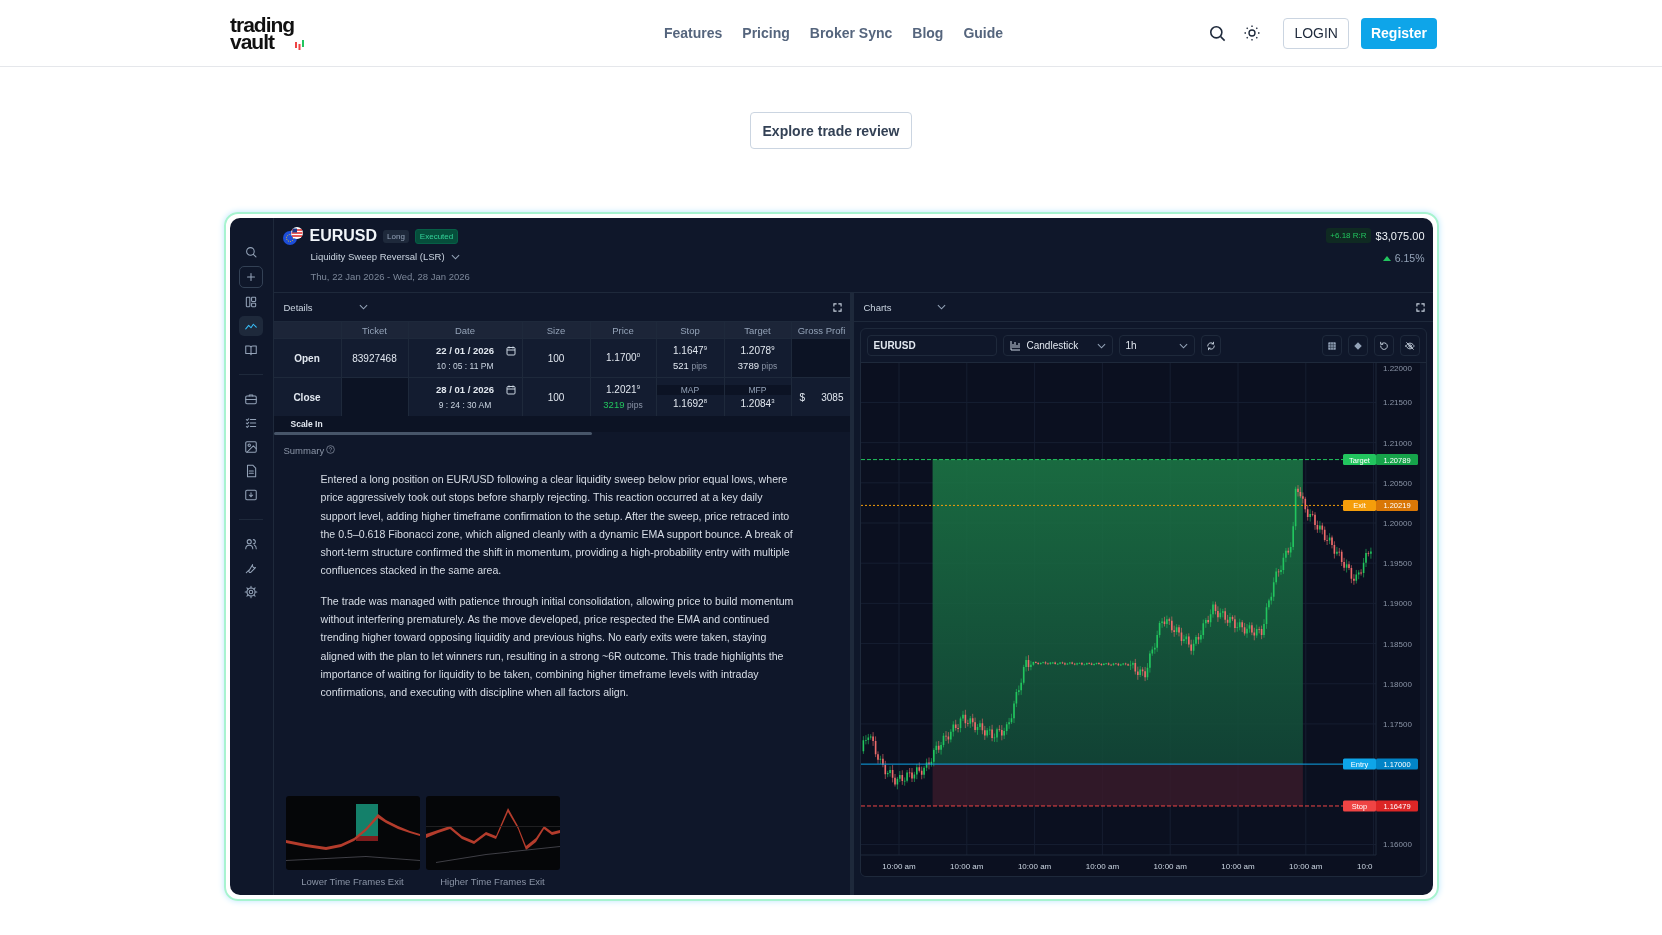 The height and width of the screenshot is (935, 1662). What do you see at coordinates (556, 397) in the screenshot?
I see `table-cell: 100` at bounding box center [556, 397].